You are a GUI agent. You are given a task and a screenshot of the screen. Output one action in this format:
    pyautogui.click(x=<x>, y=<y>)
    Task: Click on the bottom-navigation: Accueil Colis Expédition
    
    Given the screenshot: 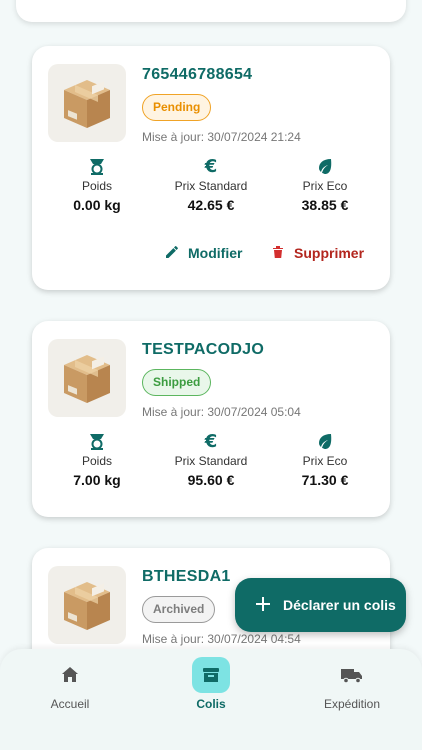 What is the action you would take?
    pyautogui.click(x=211, y=699)
    